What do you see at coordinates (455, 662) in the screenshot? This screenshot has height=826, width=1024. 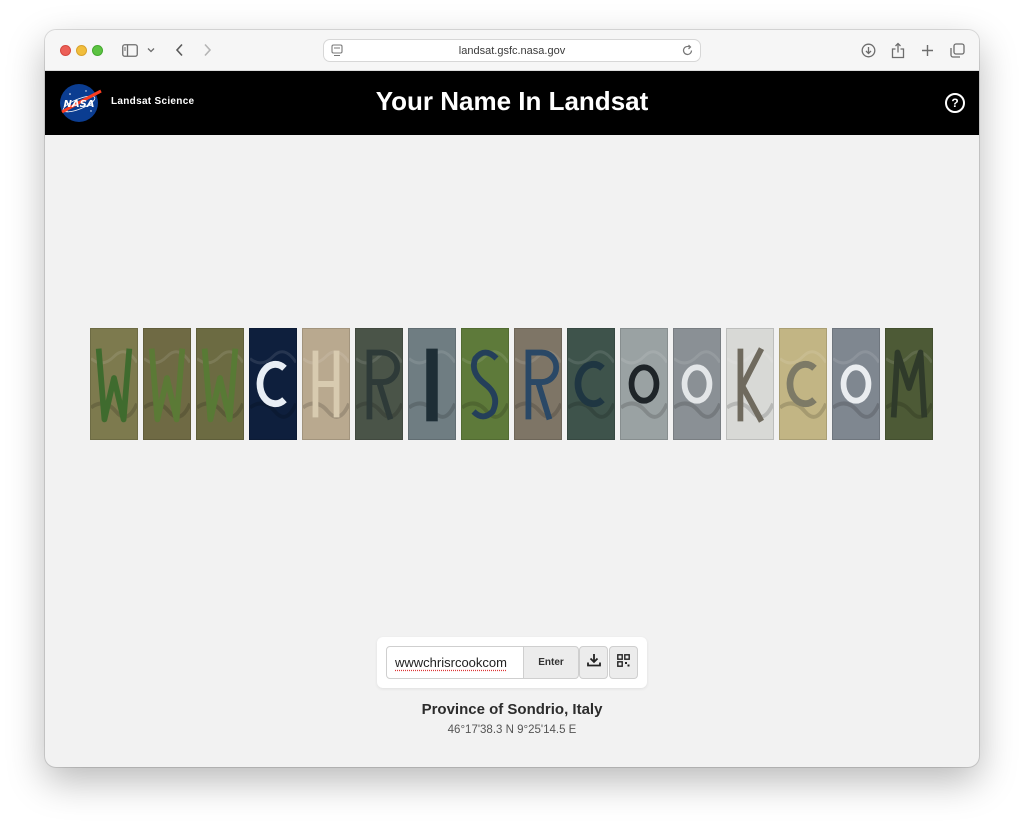 I see `name-input: wwwchrisrcookcom` at bounding box center [455, 662].